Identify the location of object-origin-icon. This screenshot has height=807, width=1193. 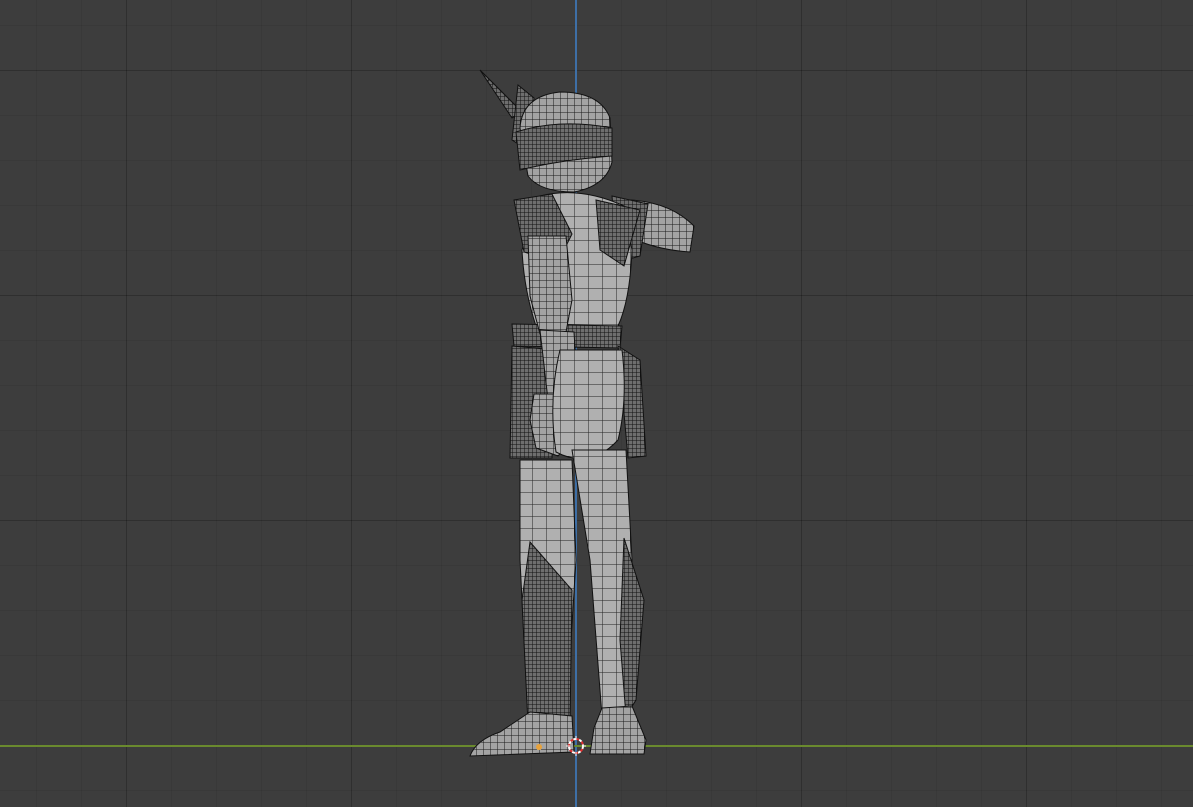
(539, 747).